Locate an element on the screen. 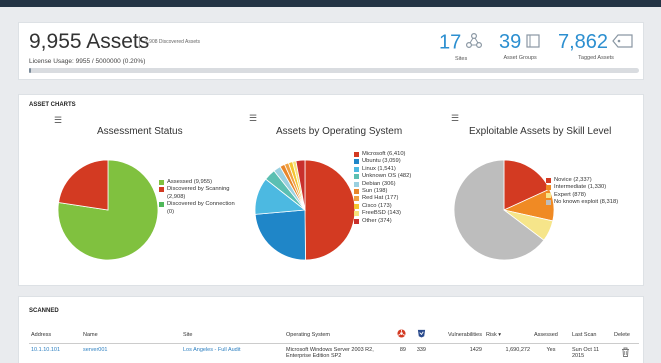 The height and width of the screenshot is (363, 661). legend-item: Intermediate (1,330) is located at coordinates (591, 187).